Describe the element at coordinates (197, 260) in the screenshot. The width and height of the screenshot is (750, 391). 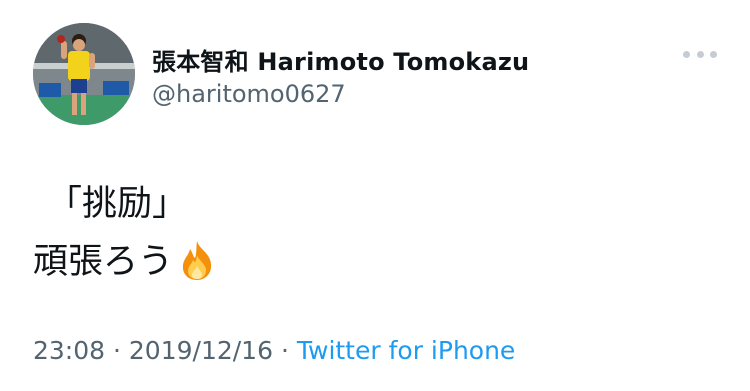
I see `fire-icon` at that location.